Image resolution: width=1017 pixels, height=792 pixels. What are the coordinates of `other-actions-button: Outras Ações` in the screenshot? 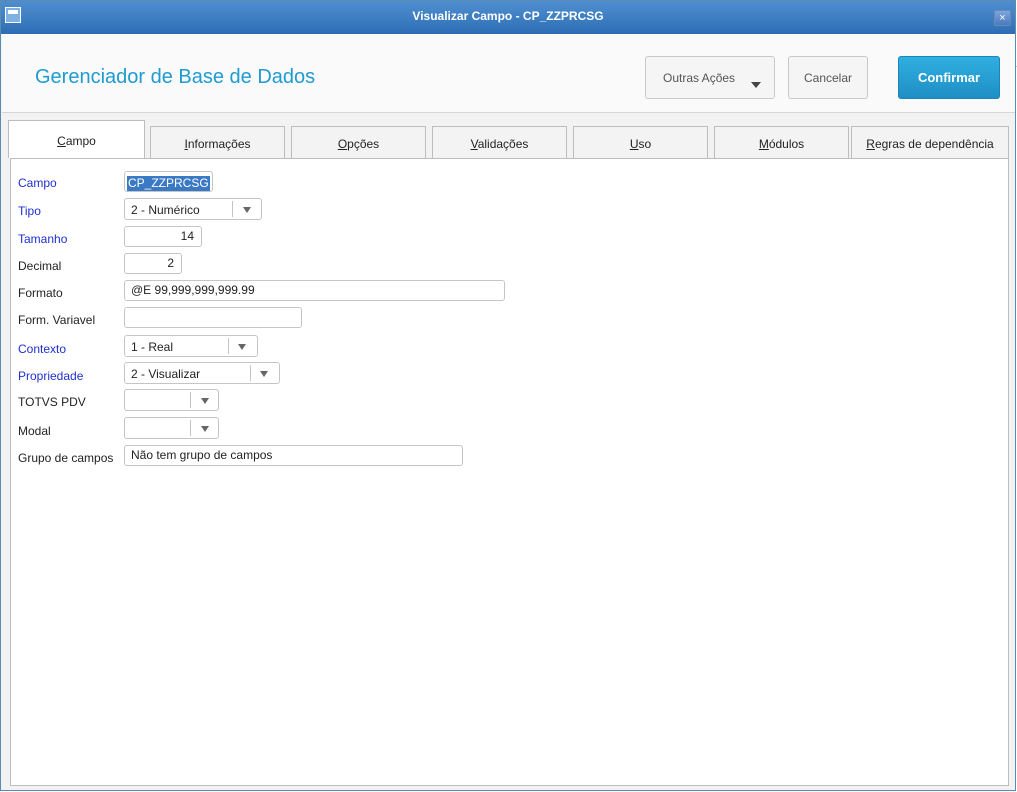 It's located at (710, 77).